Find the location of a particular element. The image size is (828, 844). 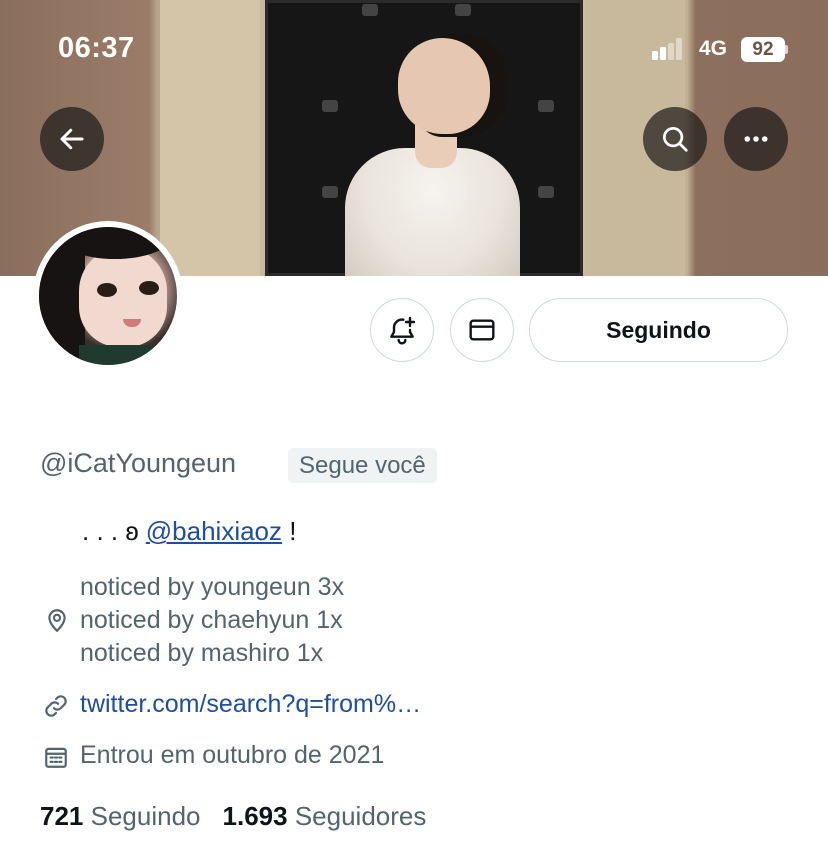

profile-bio: . . . ʚ @bahixiaoz ! is located at coordinates (189, 531).